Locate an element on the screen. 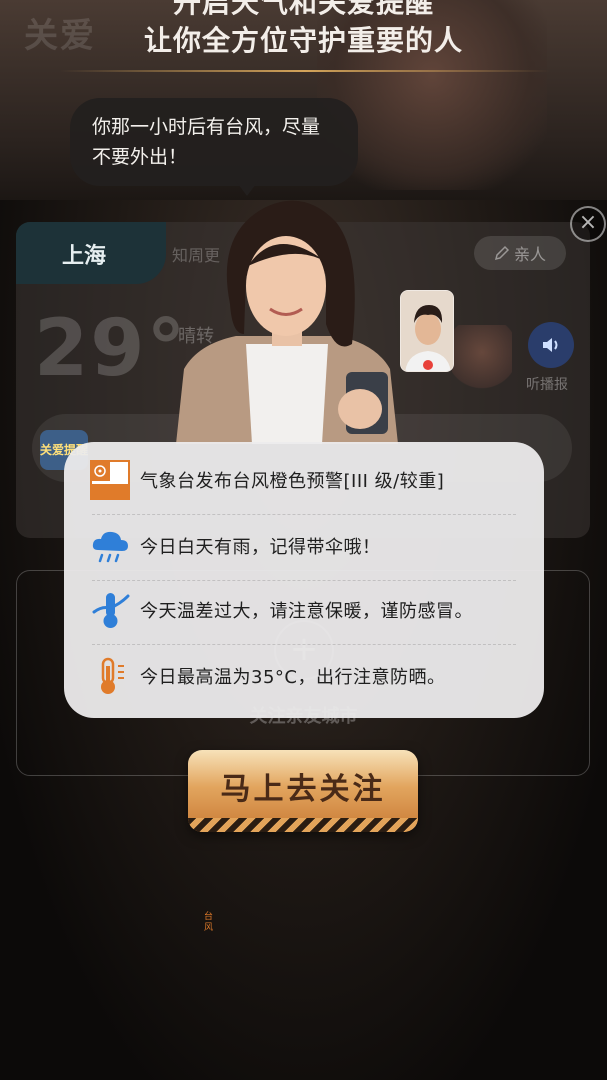 This screenshot has width=607, height=1080. follow-now-button: 马上去关注 is located at coordinates (303, 791).